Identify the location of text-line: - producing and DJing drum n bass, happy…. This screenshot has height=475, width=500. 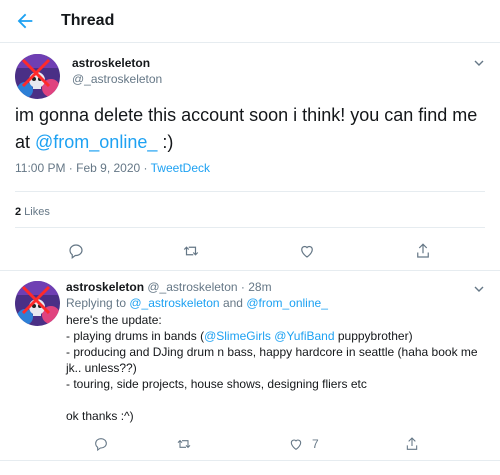
(272, 360).